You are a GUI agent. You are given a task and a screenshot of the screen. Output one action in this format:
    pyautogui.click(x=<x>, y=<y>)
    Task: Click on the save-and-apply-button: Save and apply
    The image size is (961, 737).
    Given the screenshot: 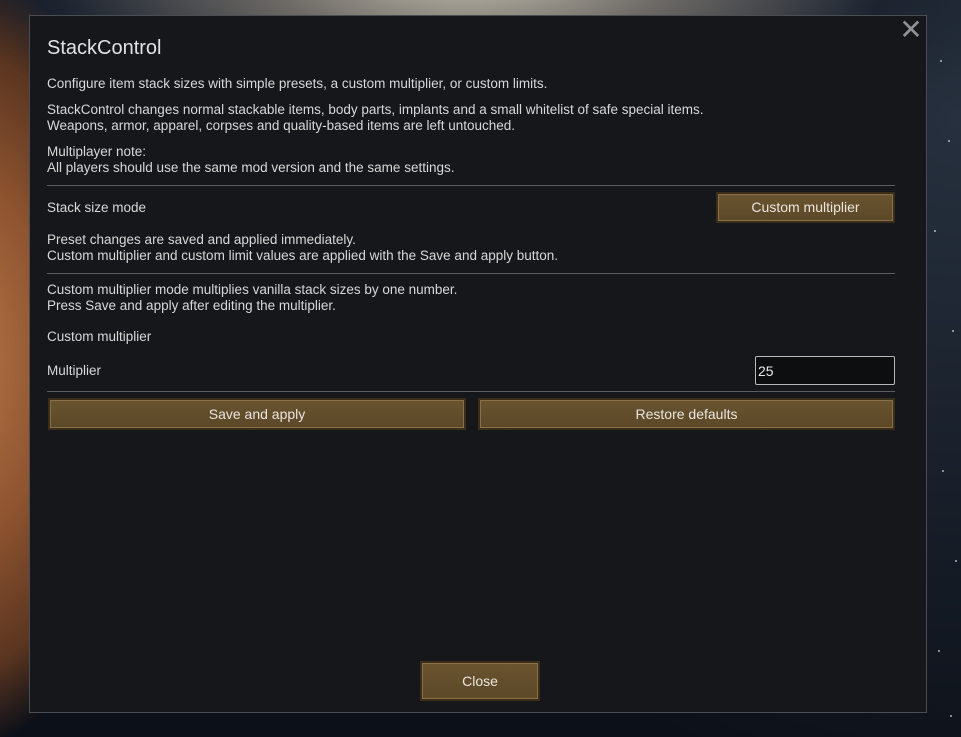 What is the action you would take?
    pyautogui.click(x=257, y=414)
    